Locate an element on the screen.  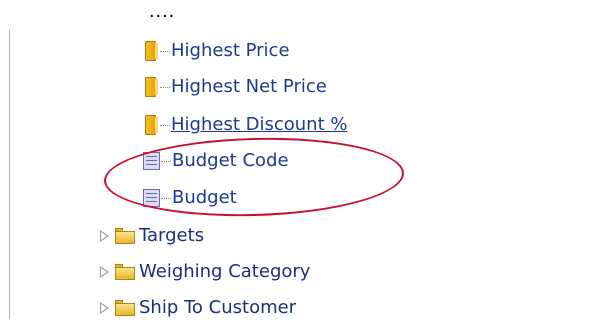
tree-item-highest-discount: Highest Discount % is located at coordinates (245, 125).